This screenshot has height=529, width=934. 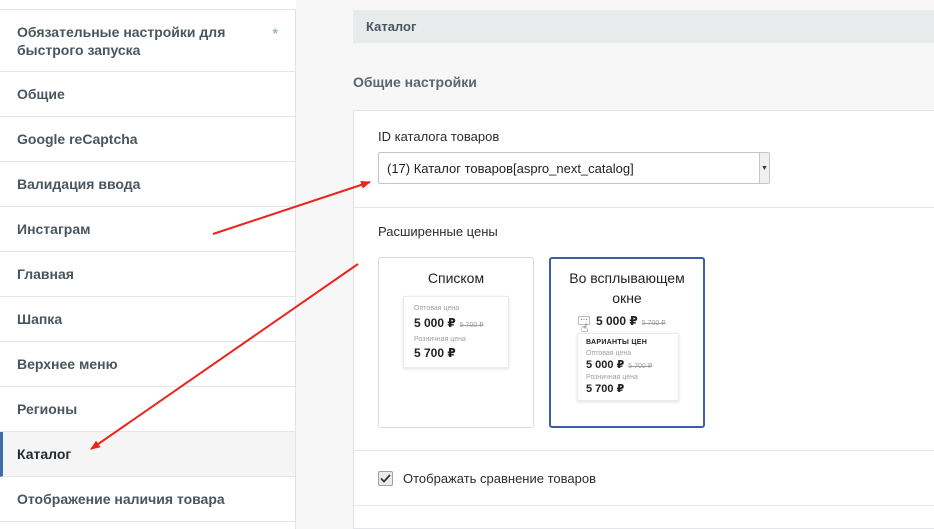 What do you see at coordinates (147, 319) in the screenshot?
I see `sidebar-item-header: Шапка` at bounding box center [147, 319].